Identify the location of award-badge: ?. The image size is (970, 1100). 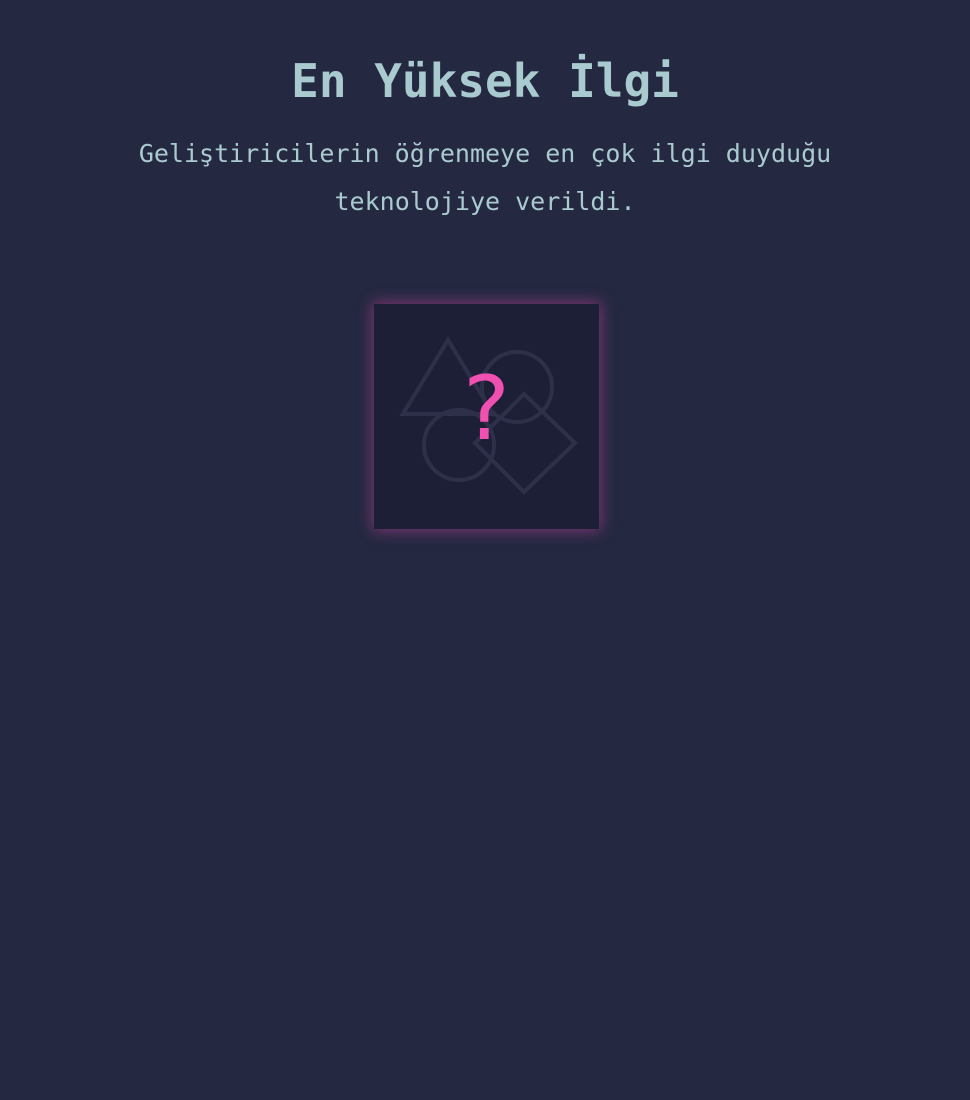
(486, 416).